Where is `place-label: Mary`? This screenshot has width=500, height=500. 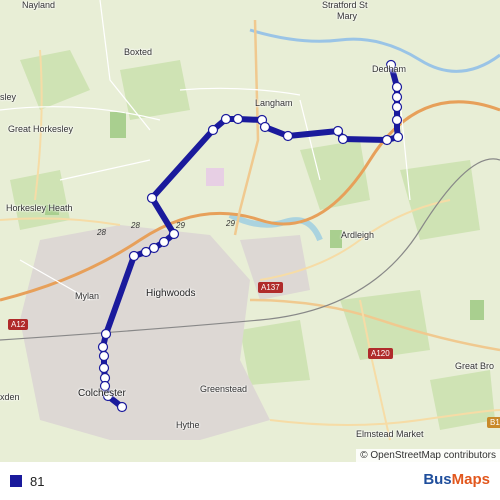 place-label: Mary is located at coordinates (347, 16).